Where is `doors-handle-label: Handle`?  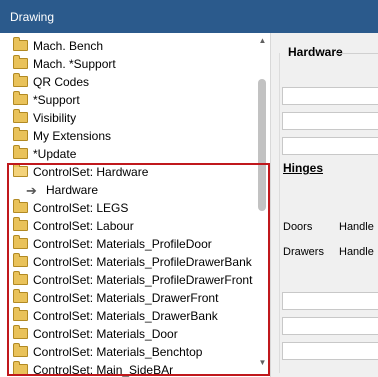 doors-handle-label: Handle is located at coordinates (356, 227).